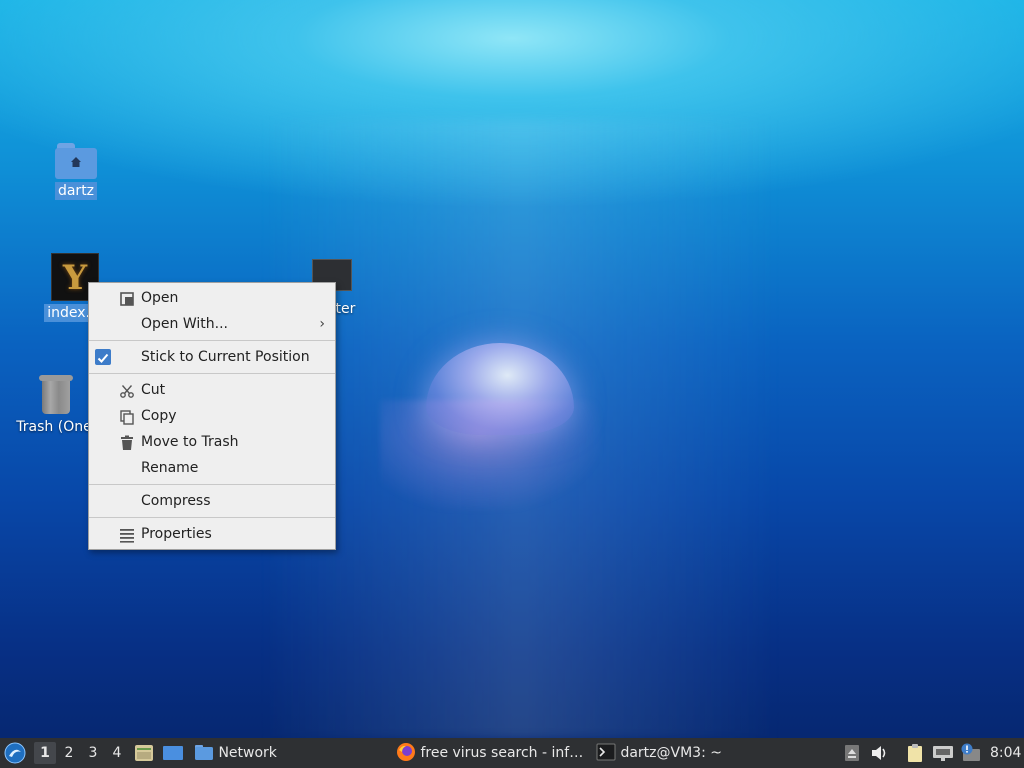 This screenshot has width=1024, height=768. What do you see at coordinates (500, 389) in the screenshot?
I see `jellyfish` at bounding box center [500, 389].